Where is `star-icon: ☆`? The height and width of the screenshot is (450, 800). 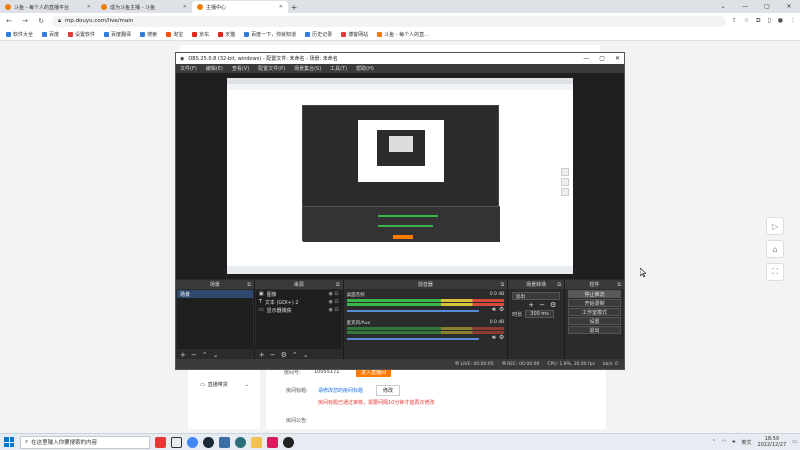 star-icon: ☆ is located at coordinates (746, 21).